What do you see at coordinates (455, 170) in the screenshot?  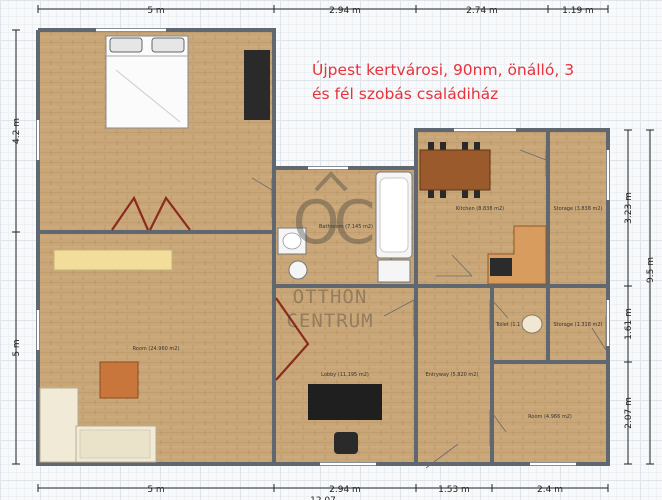 I see `dining-table` at bounding box center [455, 170].